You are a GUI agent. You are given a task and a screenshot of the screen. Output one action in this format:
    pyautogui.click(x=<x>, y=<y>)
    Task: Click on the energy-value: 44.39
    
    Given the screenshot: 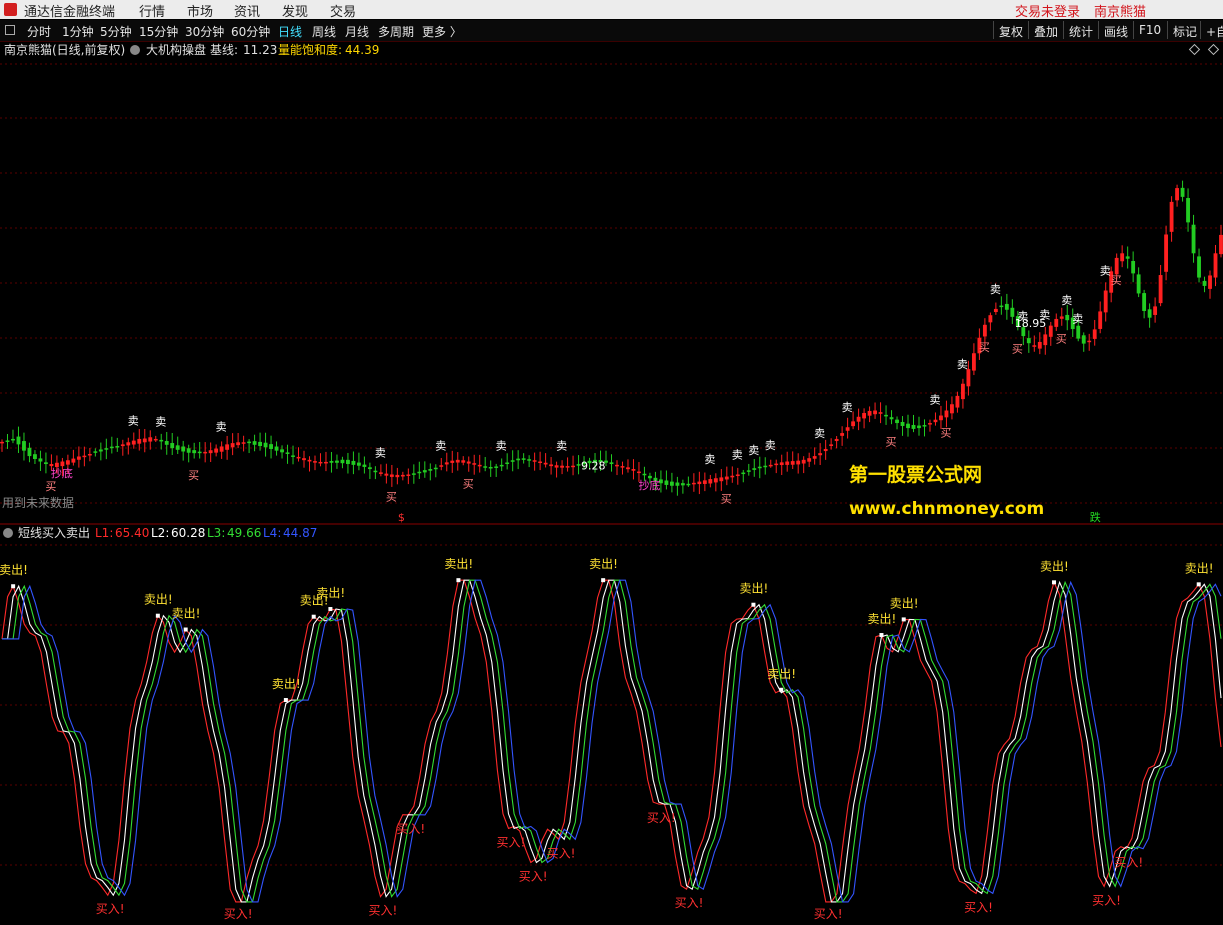 What is the action you would take?
    pyautogui.click(x=362, y=50)
    